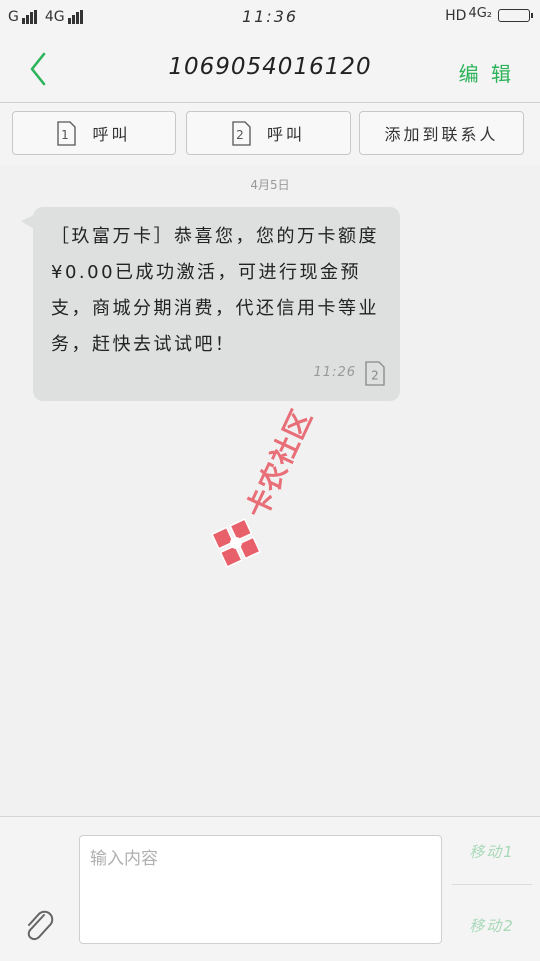 This screenshot has height=961, width=540. I want to click on call-button-row: 1 呼叫 2 呼叫 添加到联系人, so click(270, 134).